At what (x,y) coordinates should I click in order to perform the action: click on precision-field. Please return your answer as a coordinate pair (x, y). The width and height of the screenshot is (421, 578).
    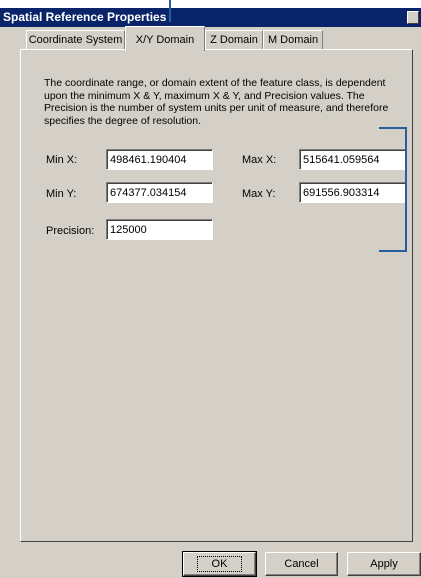
    Looking at the image, I should click on (159, 229).